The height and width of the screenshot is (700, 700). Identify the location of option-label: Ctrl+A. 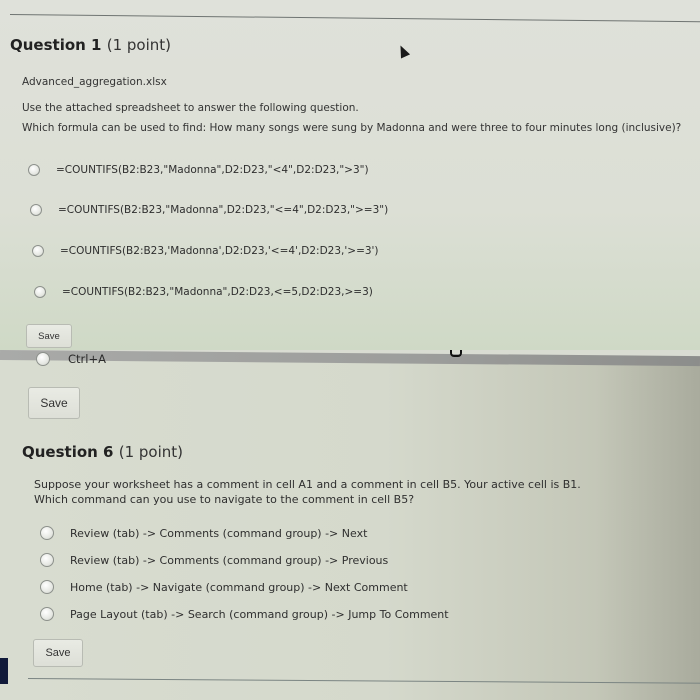
(87, 359).